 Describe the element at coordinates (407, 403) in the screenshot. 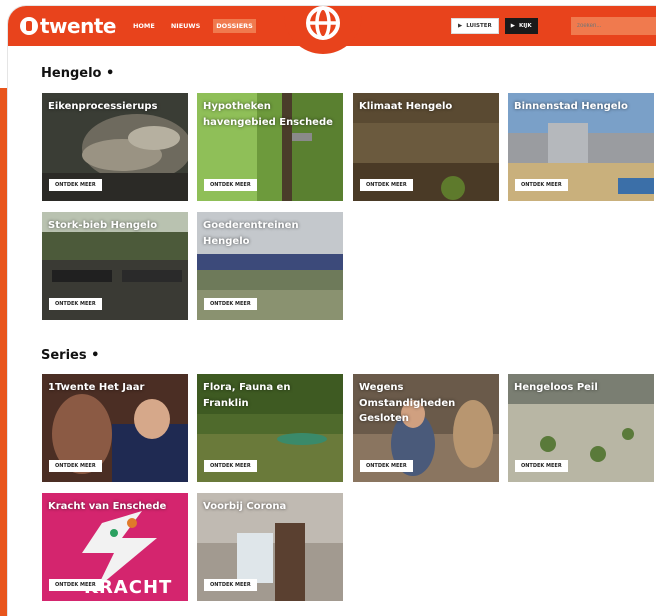

I see `card-title: Wegens Omstandigheden Gesloten` at that location.